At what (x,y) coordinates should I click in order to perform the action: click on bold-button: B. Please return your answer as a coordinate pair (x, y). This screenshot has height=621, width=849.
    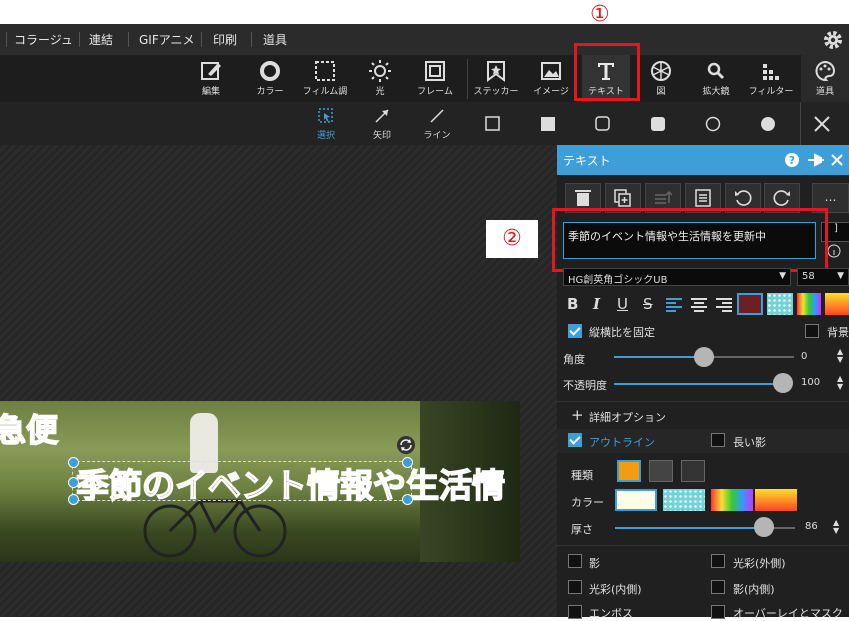
    Looking at the image, I should click on (572, 304).